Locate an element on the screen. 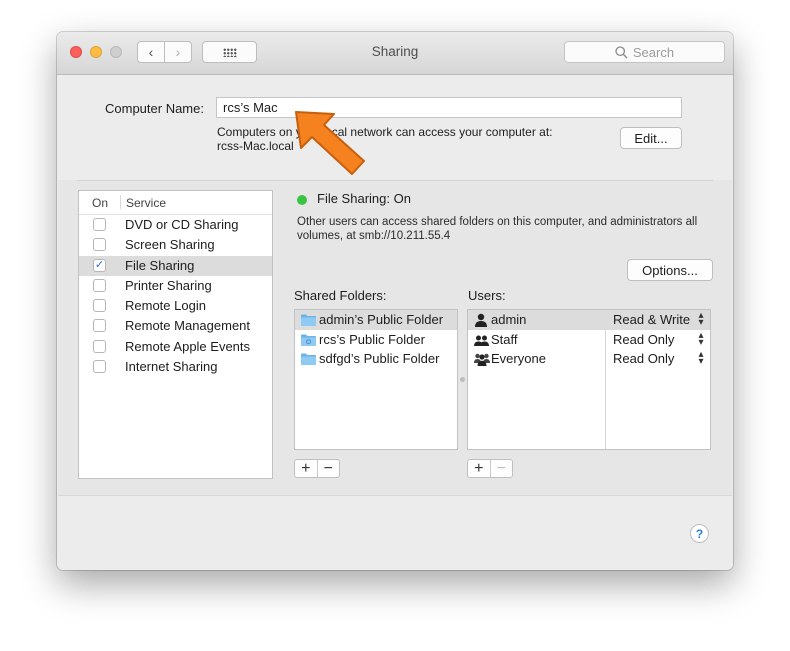  add-folder-button: + is located at coordinates (306, 468).